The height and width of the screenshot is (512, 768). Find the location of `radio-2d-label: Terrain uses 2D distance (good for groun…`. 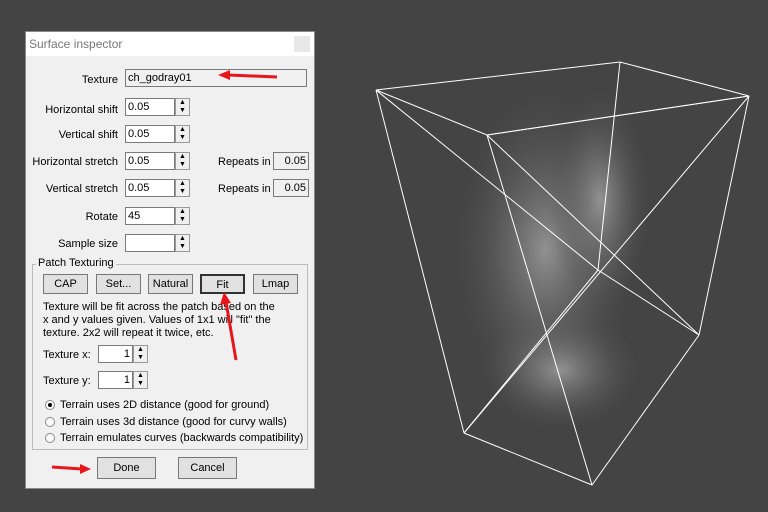

radio-2d-label: Terrain uses 2D distance (good for groun… is located at coordinates (165, 405).